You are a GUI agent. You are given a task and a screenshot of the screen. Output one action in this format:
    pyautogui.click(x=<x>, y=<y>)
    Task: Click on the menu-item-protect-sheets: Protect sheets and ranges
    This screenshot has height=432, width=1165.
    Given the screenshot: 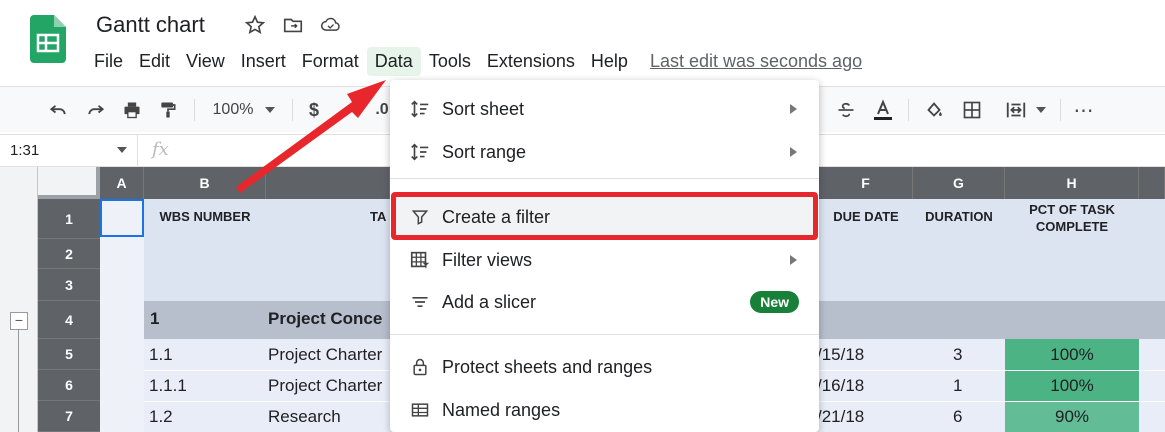 What is the action you would take?
    pyautogui.click(x=604, y=367)
    